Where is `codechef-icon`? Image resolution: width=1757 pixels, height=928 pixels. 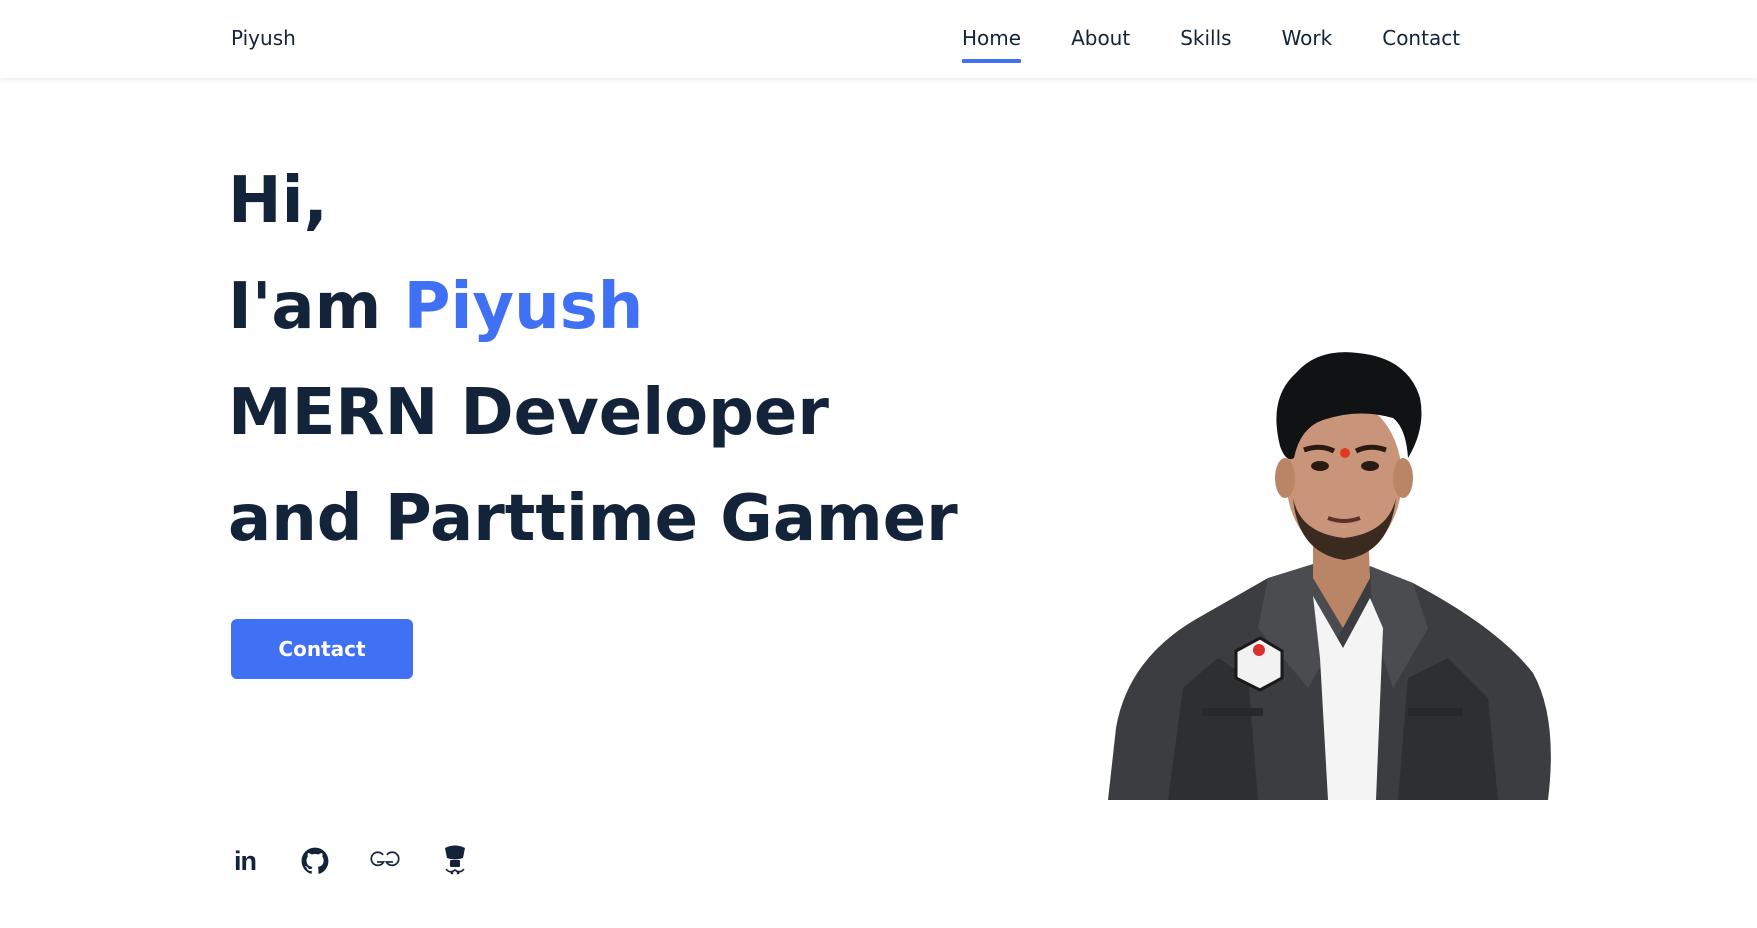
codechef-icon is located at coordinates (455, 860).